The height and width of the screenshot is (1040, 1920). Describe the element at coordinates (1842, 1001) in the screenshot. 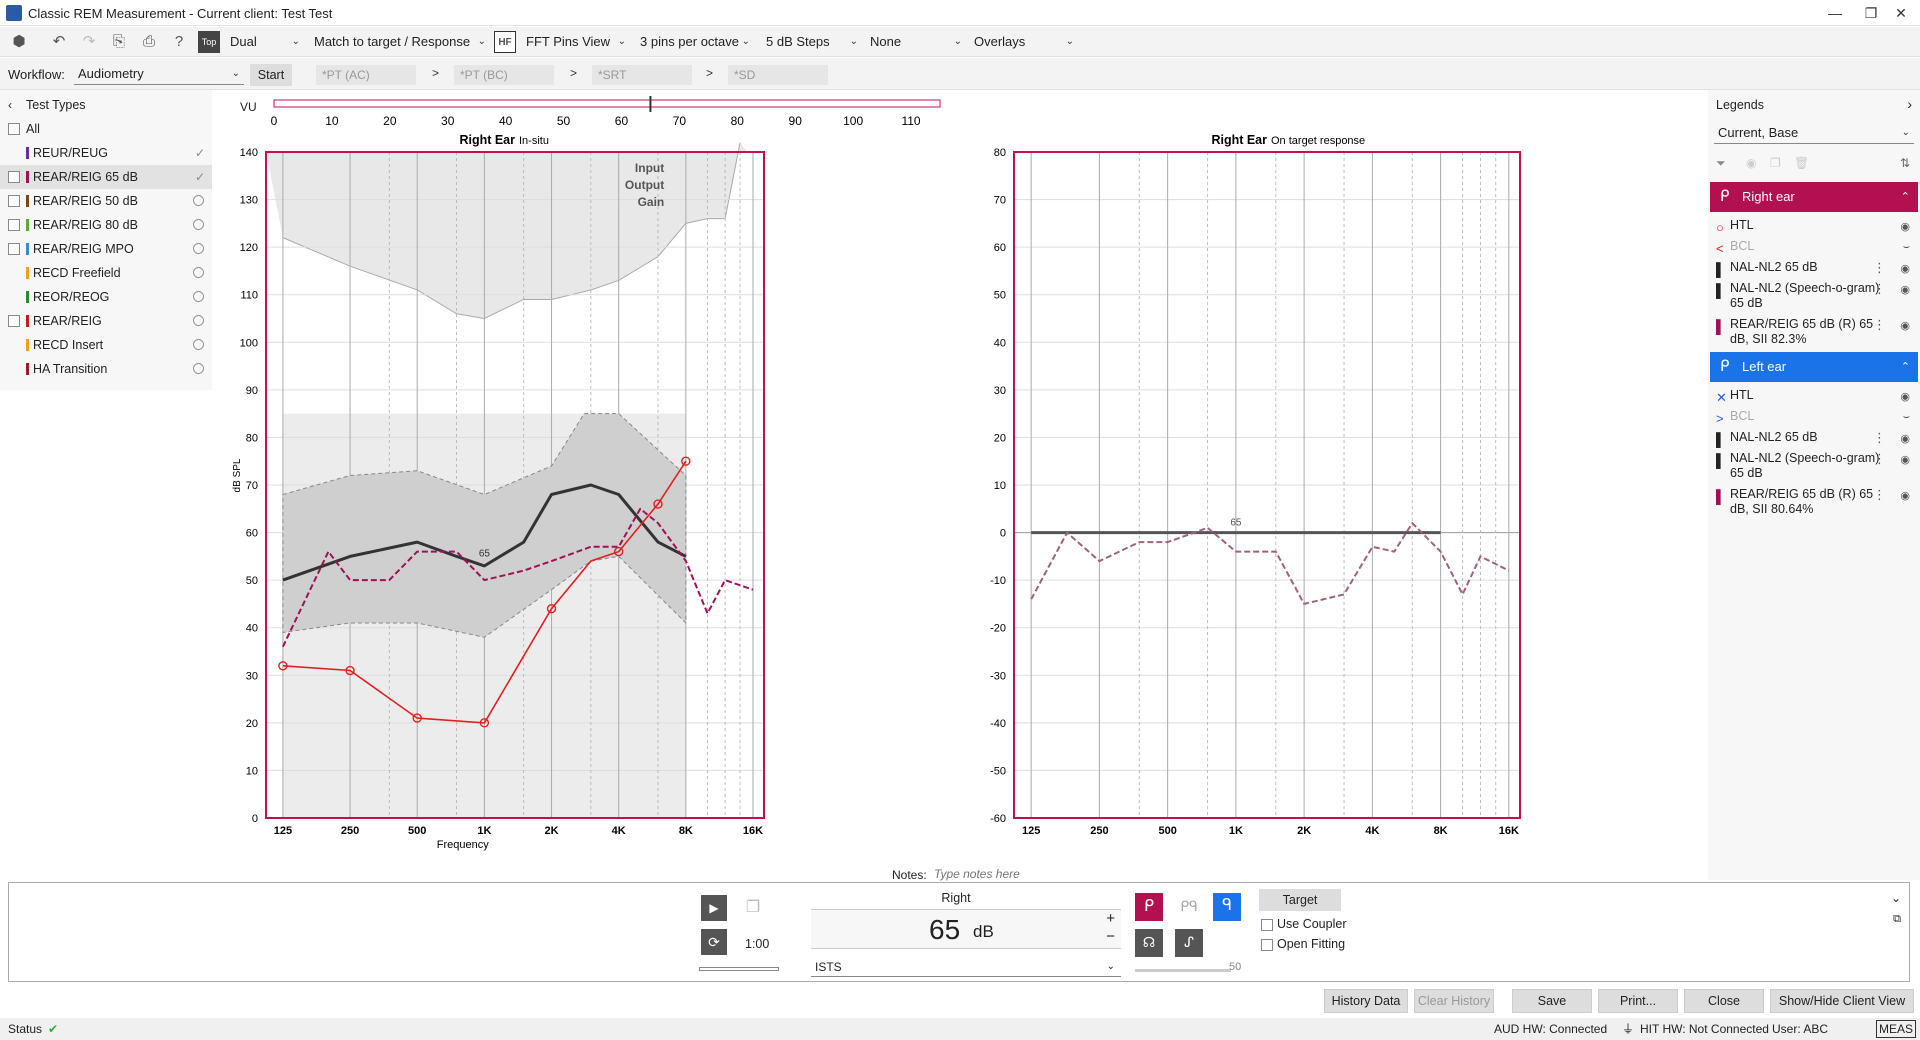

I see `show-hide-client-view-button: Show/Hide Client View` at that location.